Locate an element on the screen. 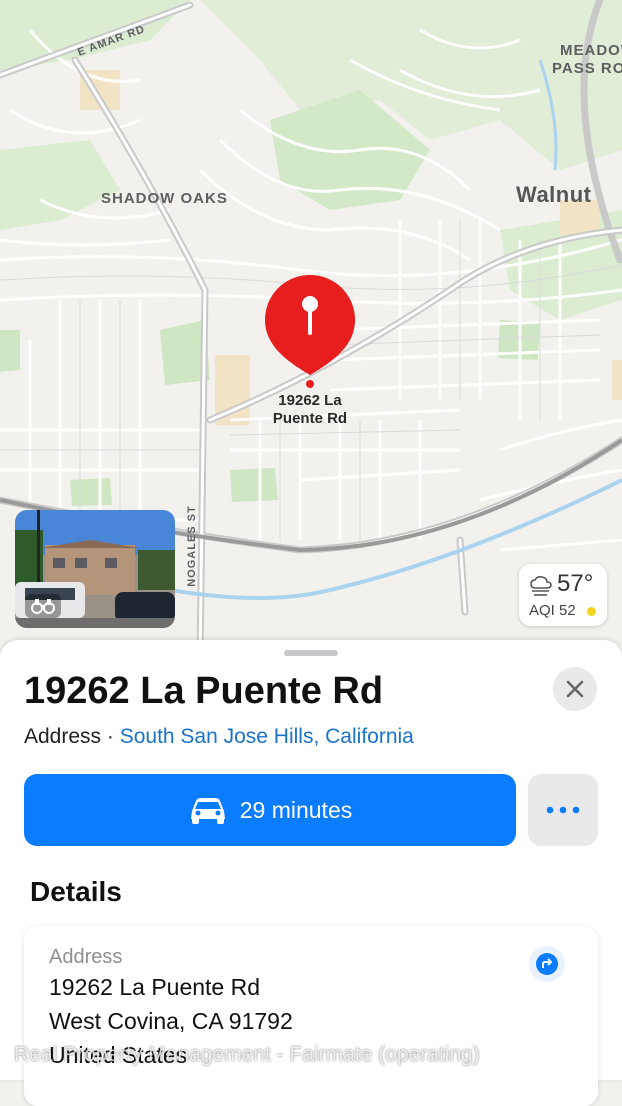  weather-widget: 57° AQI 52 is located at coordinates (563, 595).